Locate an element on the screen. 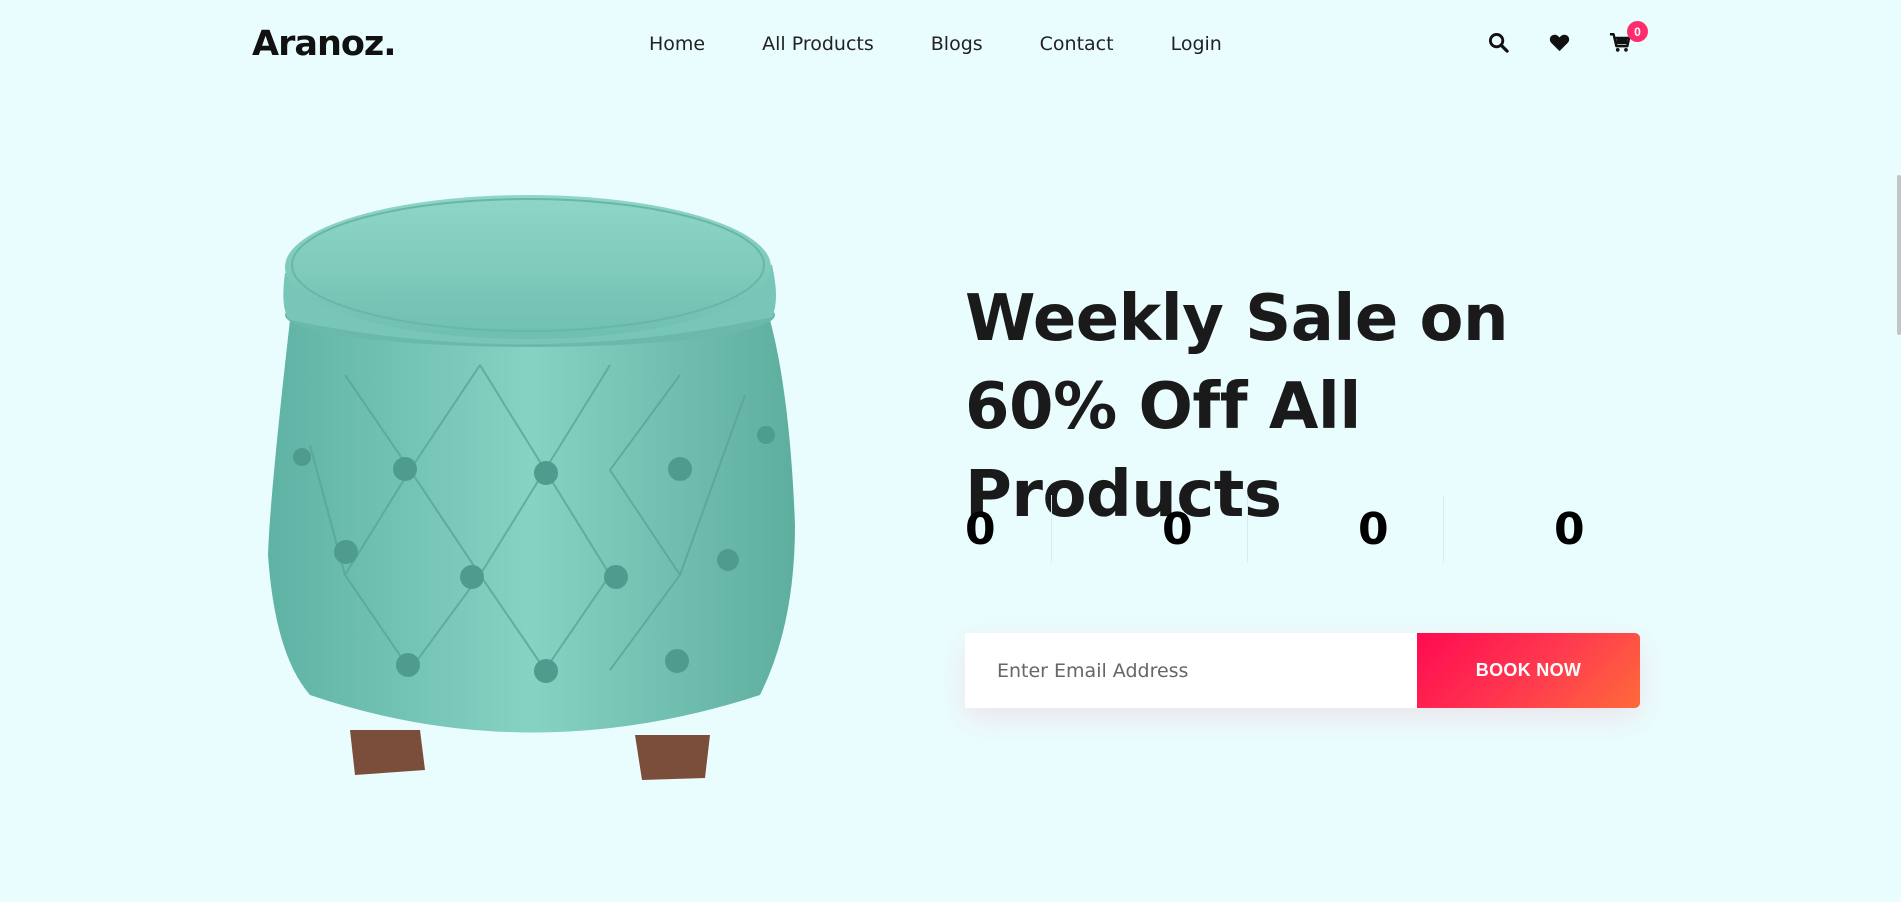  header-icons: 0 is located at coordinates (1567, 37).